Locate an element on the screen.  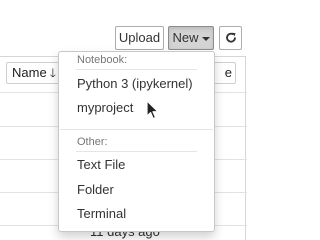
menu-item-python3-ipykernel: Python 3 (ipykernel) is located at coordinates (135, 83).